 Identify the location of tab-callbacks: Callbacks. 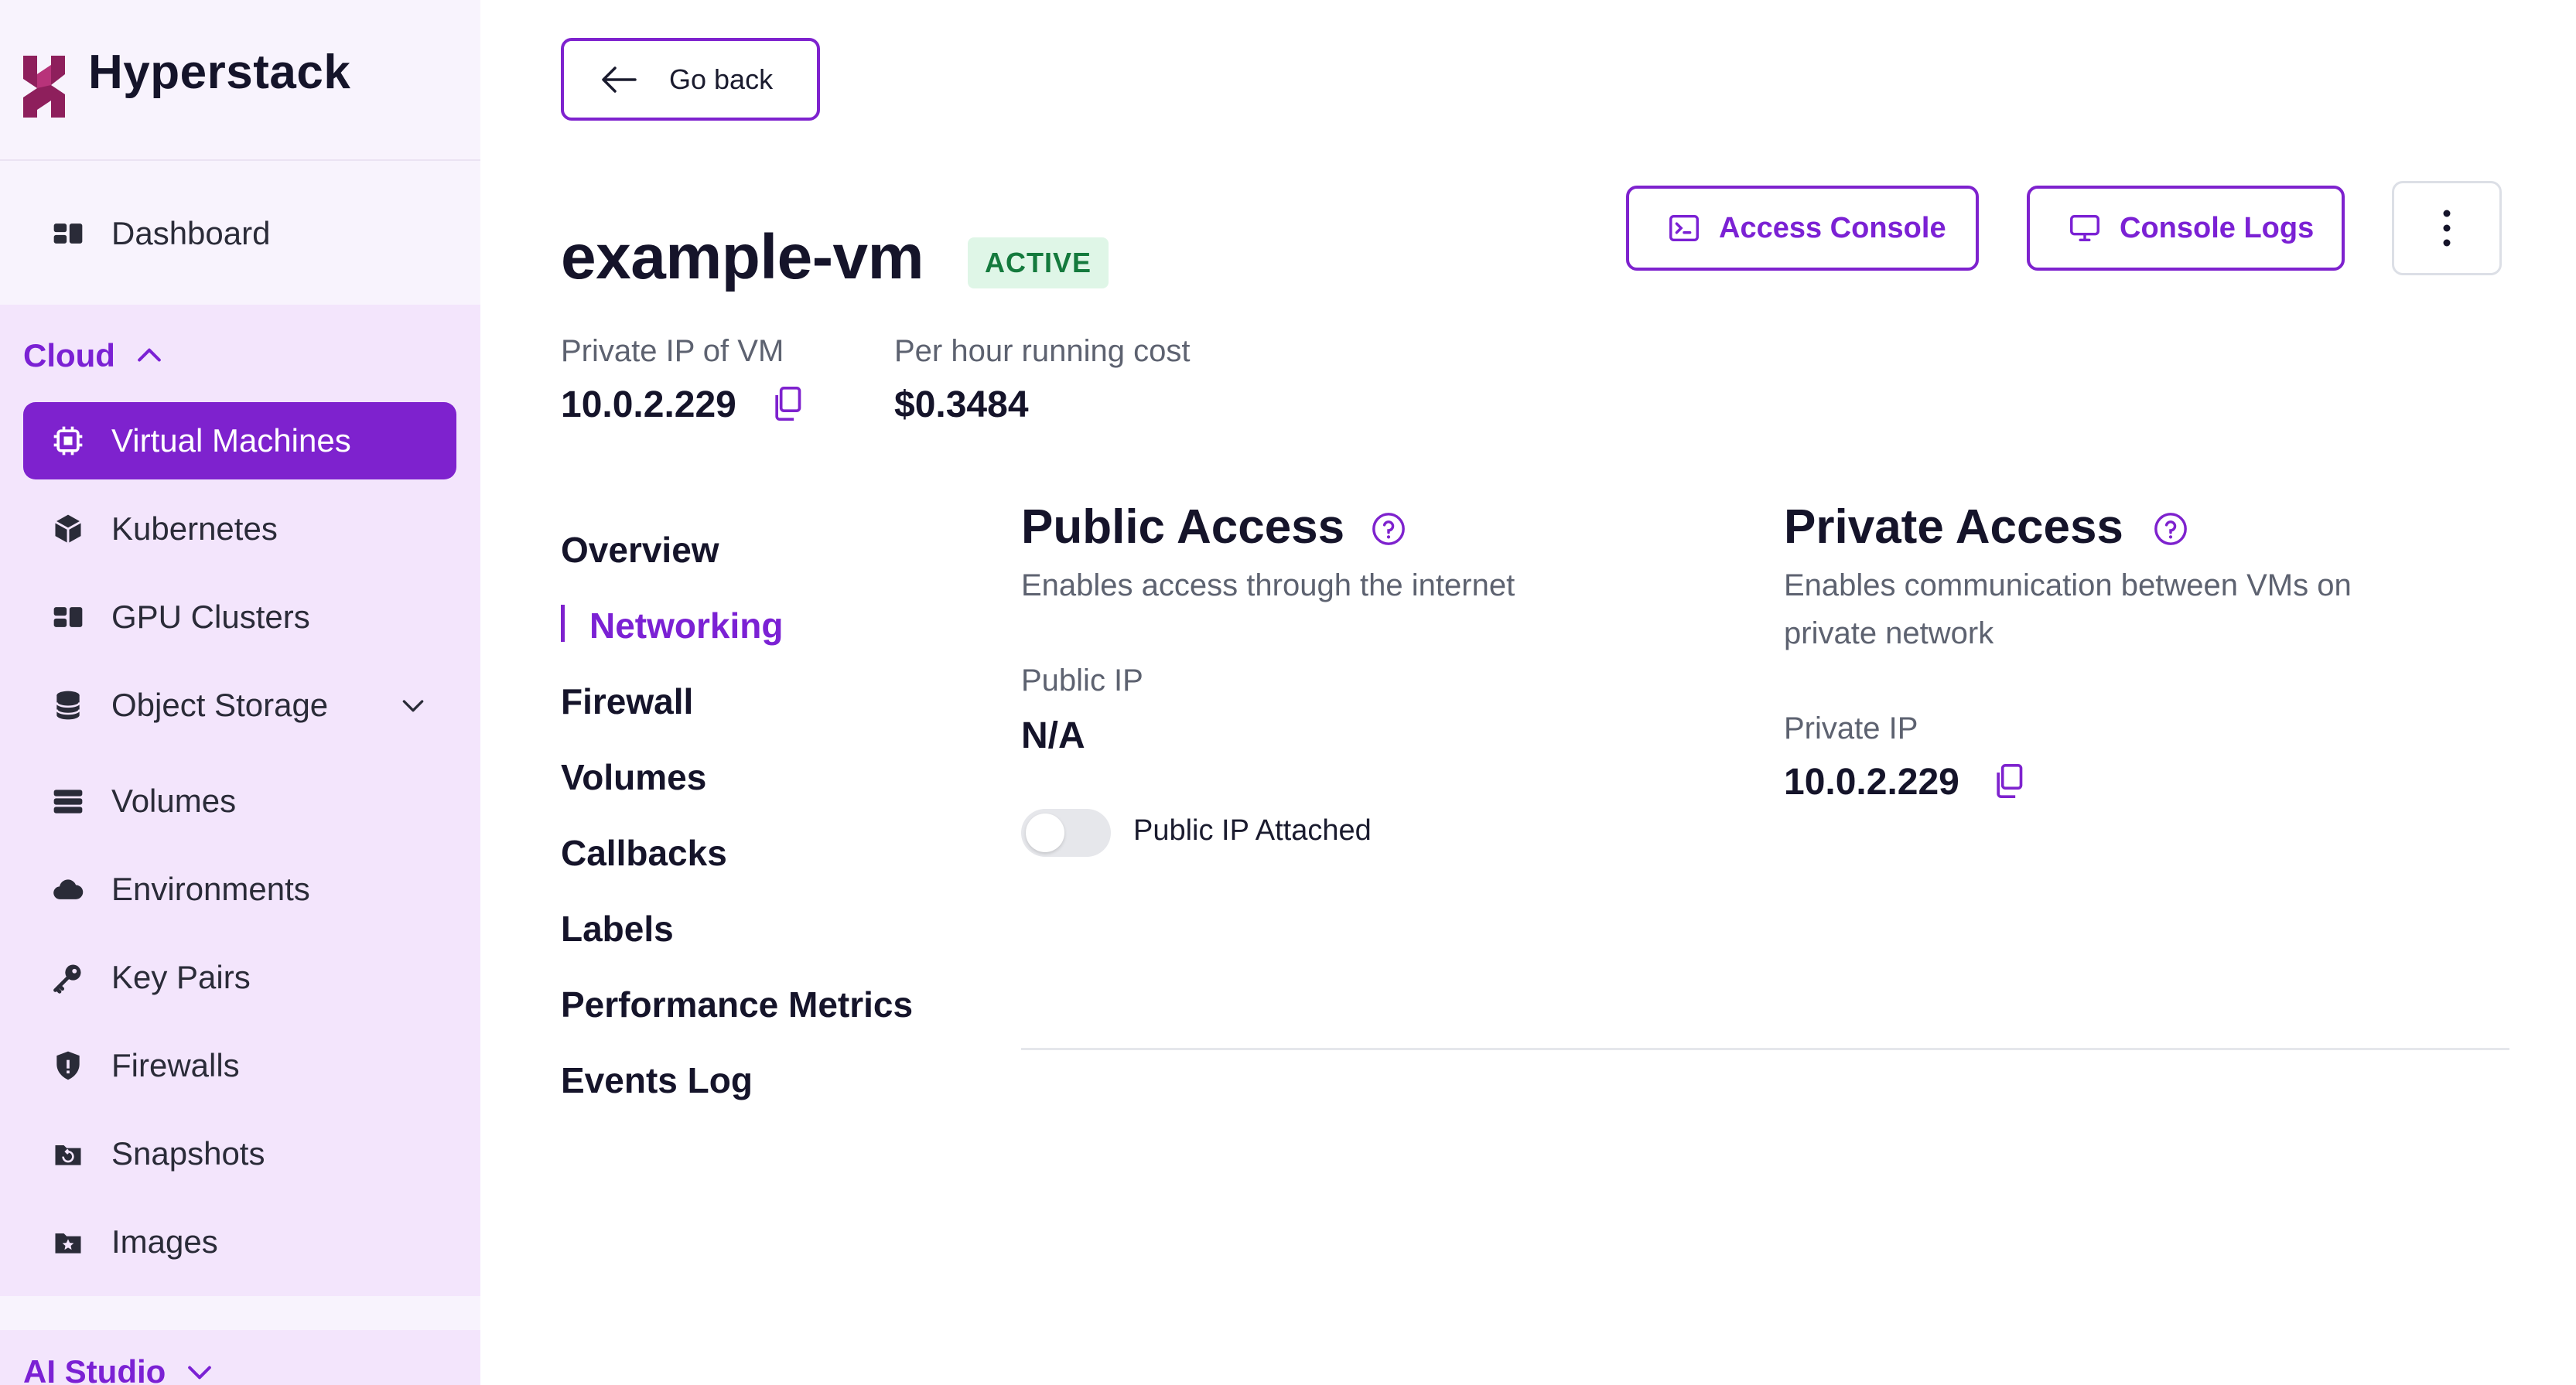
(644, 853).